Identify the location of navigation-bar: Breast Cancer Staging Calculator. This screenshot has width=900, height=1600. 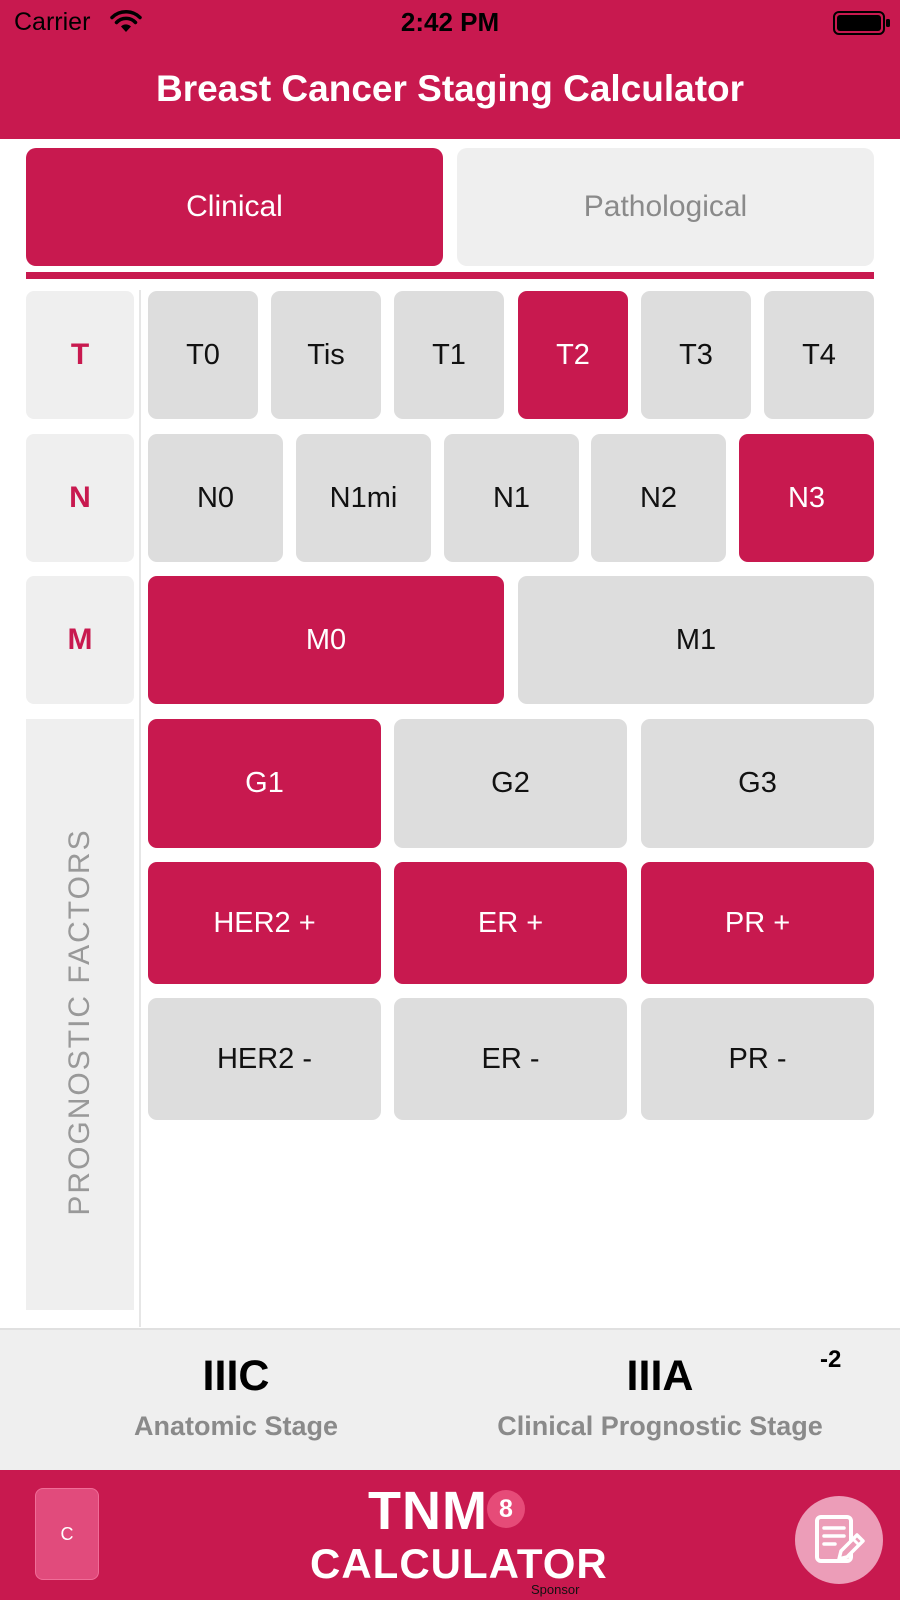
(450, 91).